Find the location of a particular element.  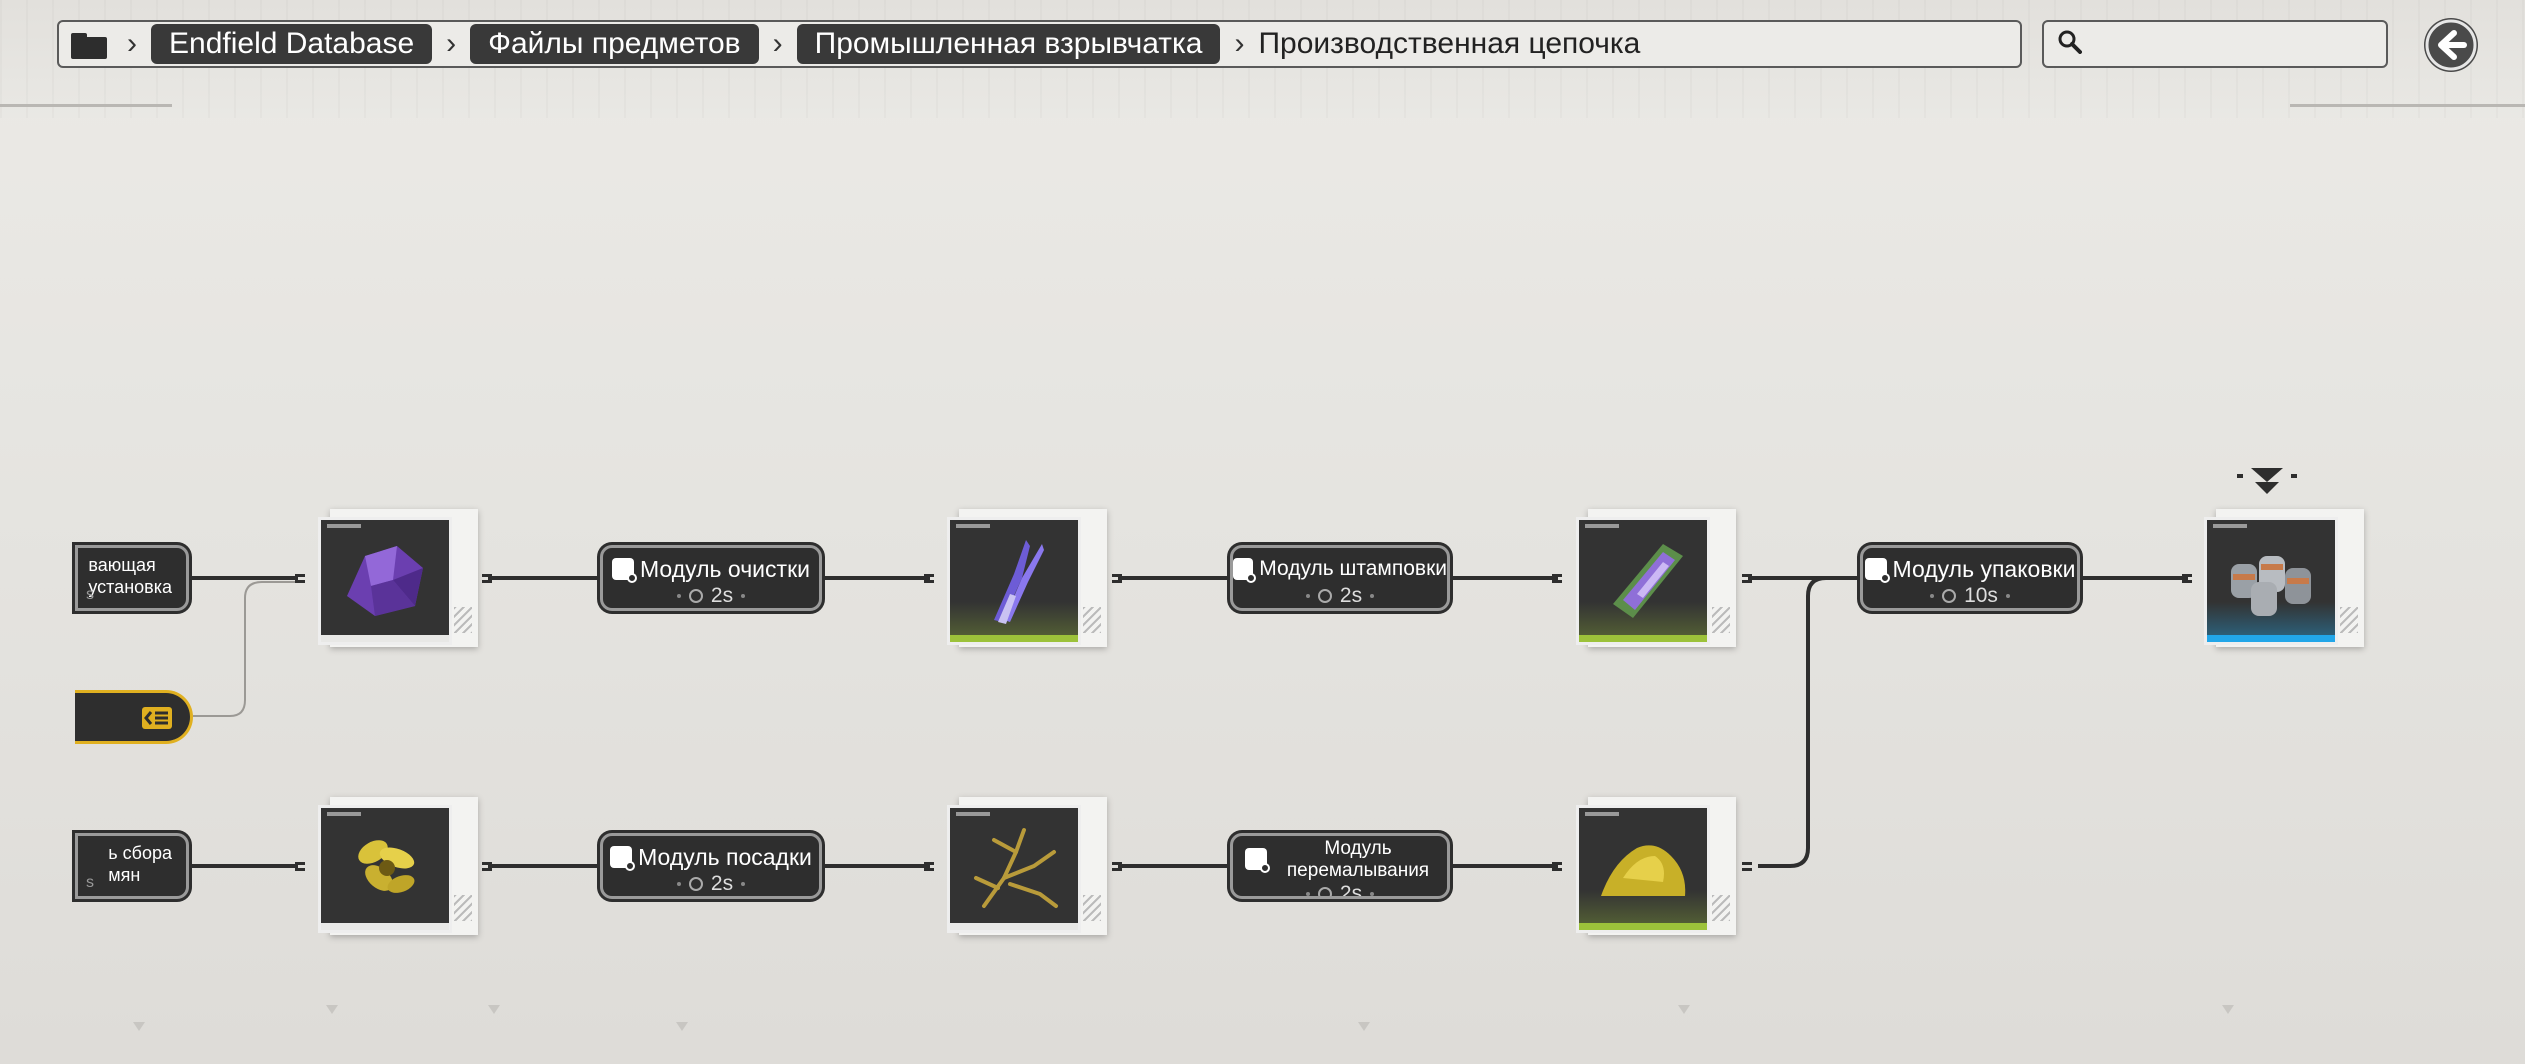

machine-name: Модуль упаковки is located at coordinates (1984, 569).